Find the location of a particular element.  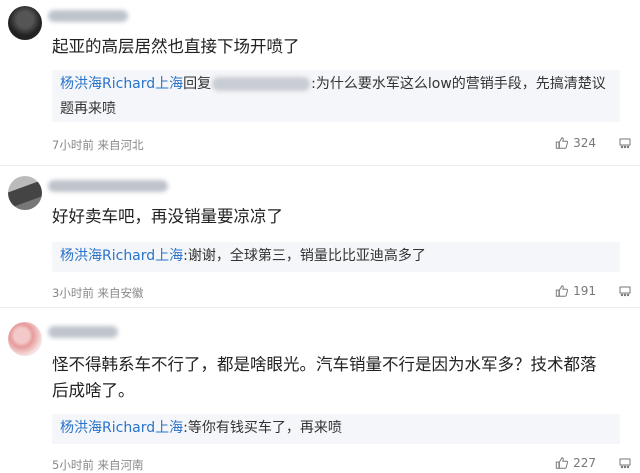

comment-meta: 7小时前 来自河北 is located at coordinates (98, 145).